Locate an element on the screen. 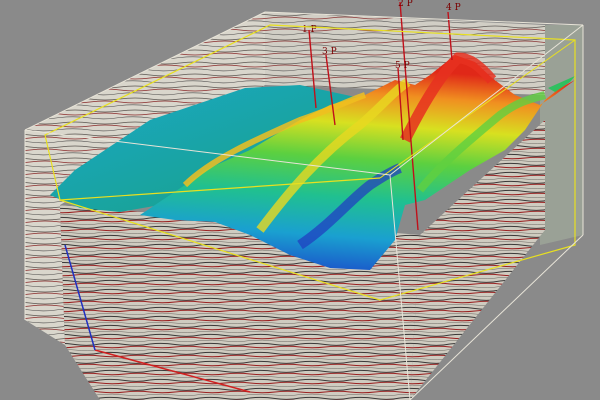  well-label-5p: 5 P is located at coordinates (402, 66).